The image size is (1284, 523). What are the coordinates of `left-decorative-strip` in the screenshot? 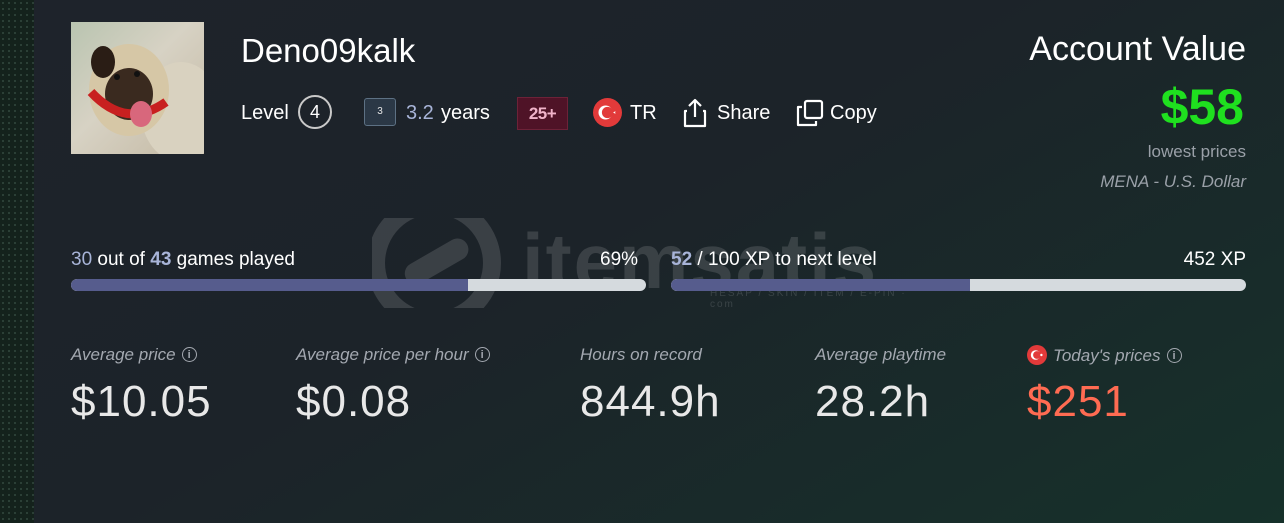 It's located at (17, 261).